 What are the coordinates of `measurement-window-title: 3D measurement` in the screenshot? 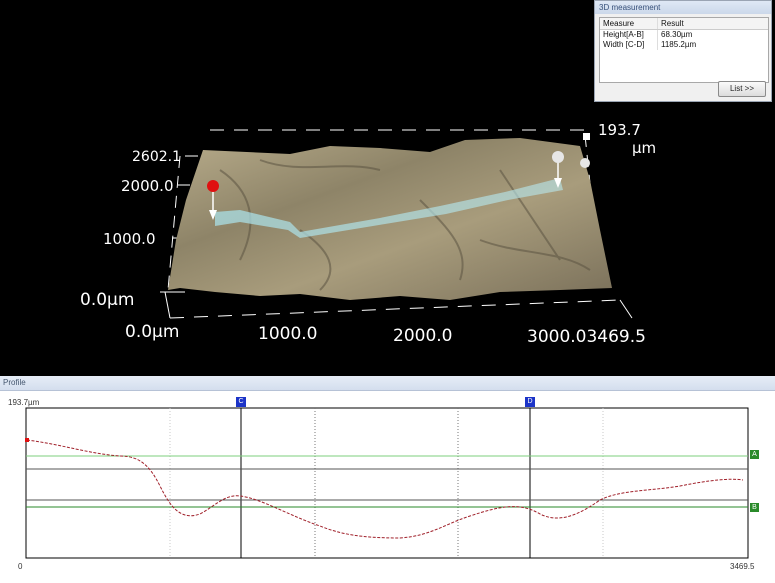 It's located at (683, 7).